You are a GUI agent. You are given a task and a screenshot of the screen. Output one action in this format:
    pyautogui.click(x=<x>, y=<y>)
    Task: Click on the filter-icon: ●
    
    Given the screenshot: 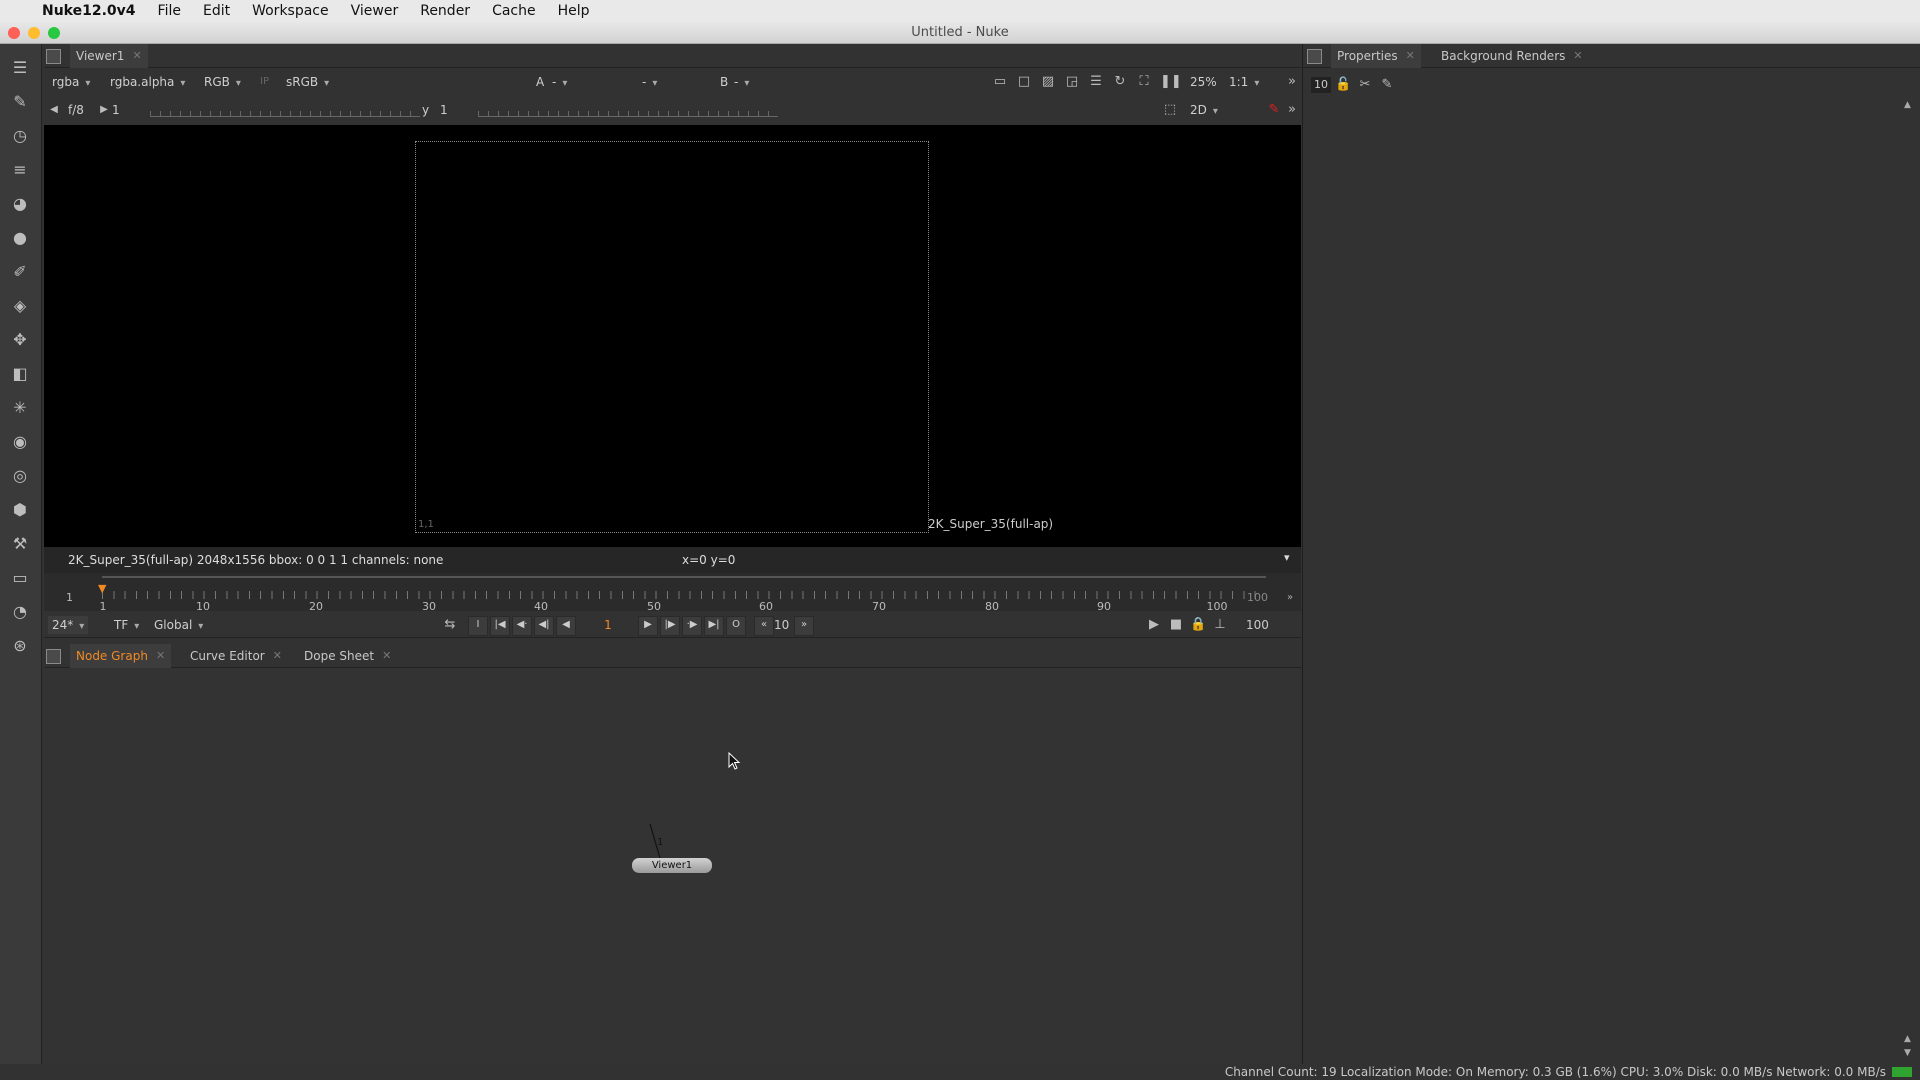 What is the action you would take?
    pyautogui.click(x=20, y=237)
    